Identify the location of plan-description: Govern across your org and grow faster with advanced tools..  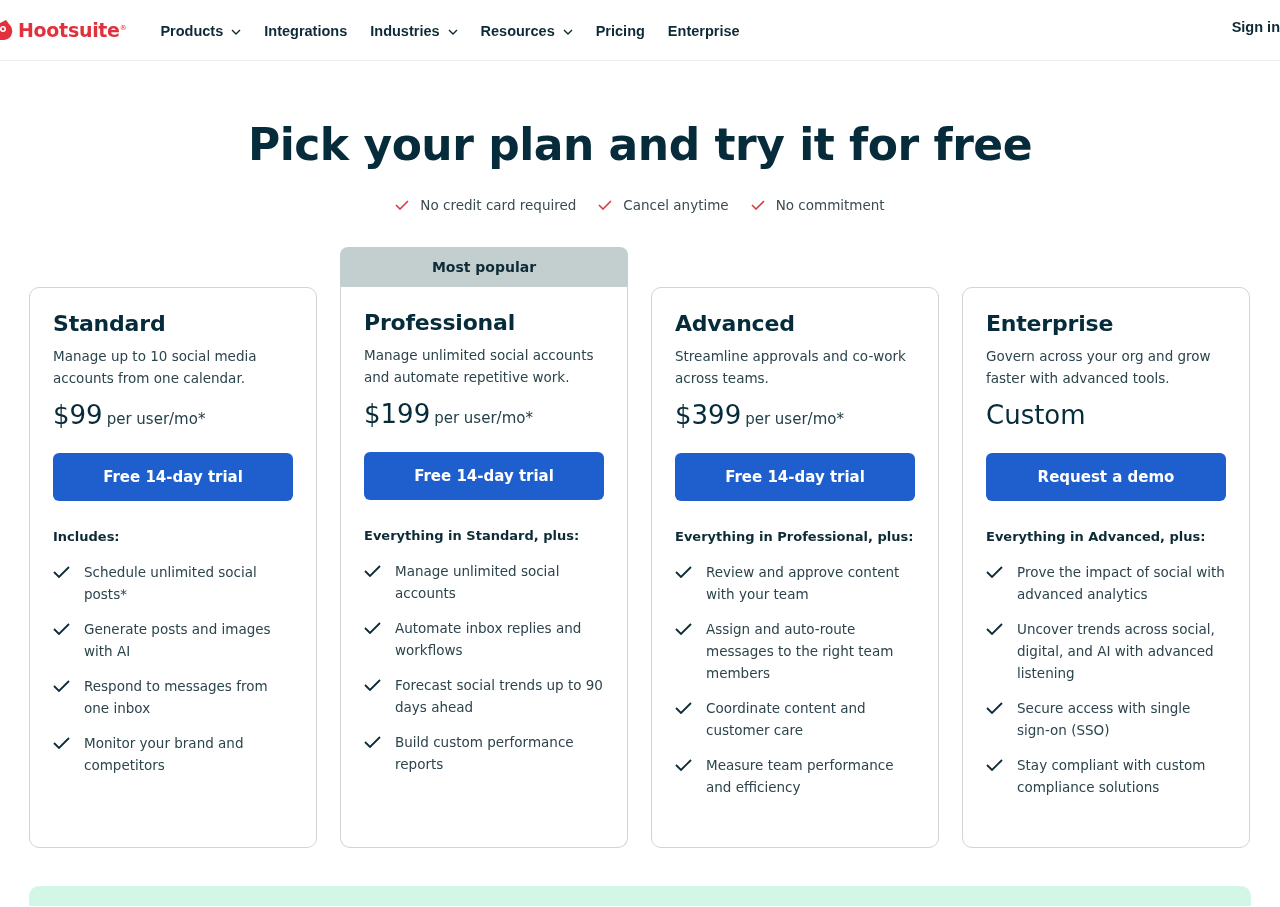
(1099, 367).